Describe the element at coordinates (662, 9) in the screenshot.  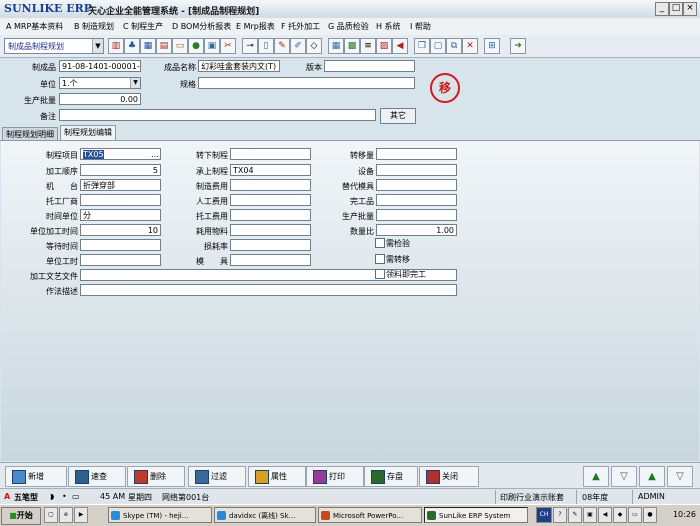
I see `minimize-button: _` at that location.